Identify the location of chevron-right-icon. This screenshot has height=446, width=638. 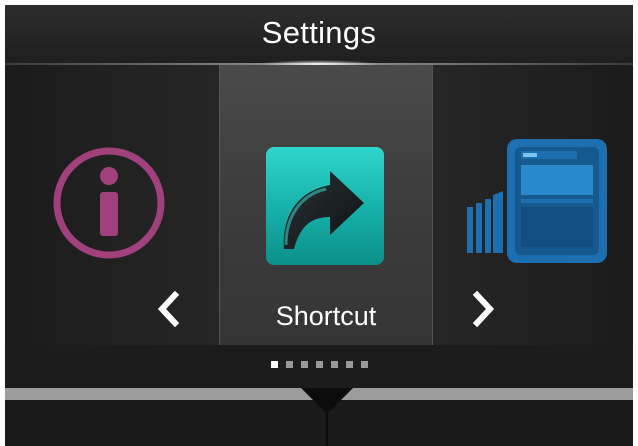
(484, 309).